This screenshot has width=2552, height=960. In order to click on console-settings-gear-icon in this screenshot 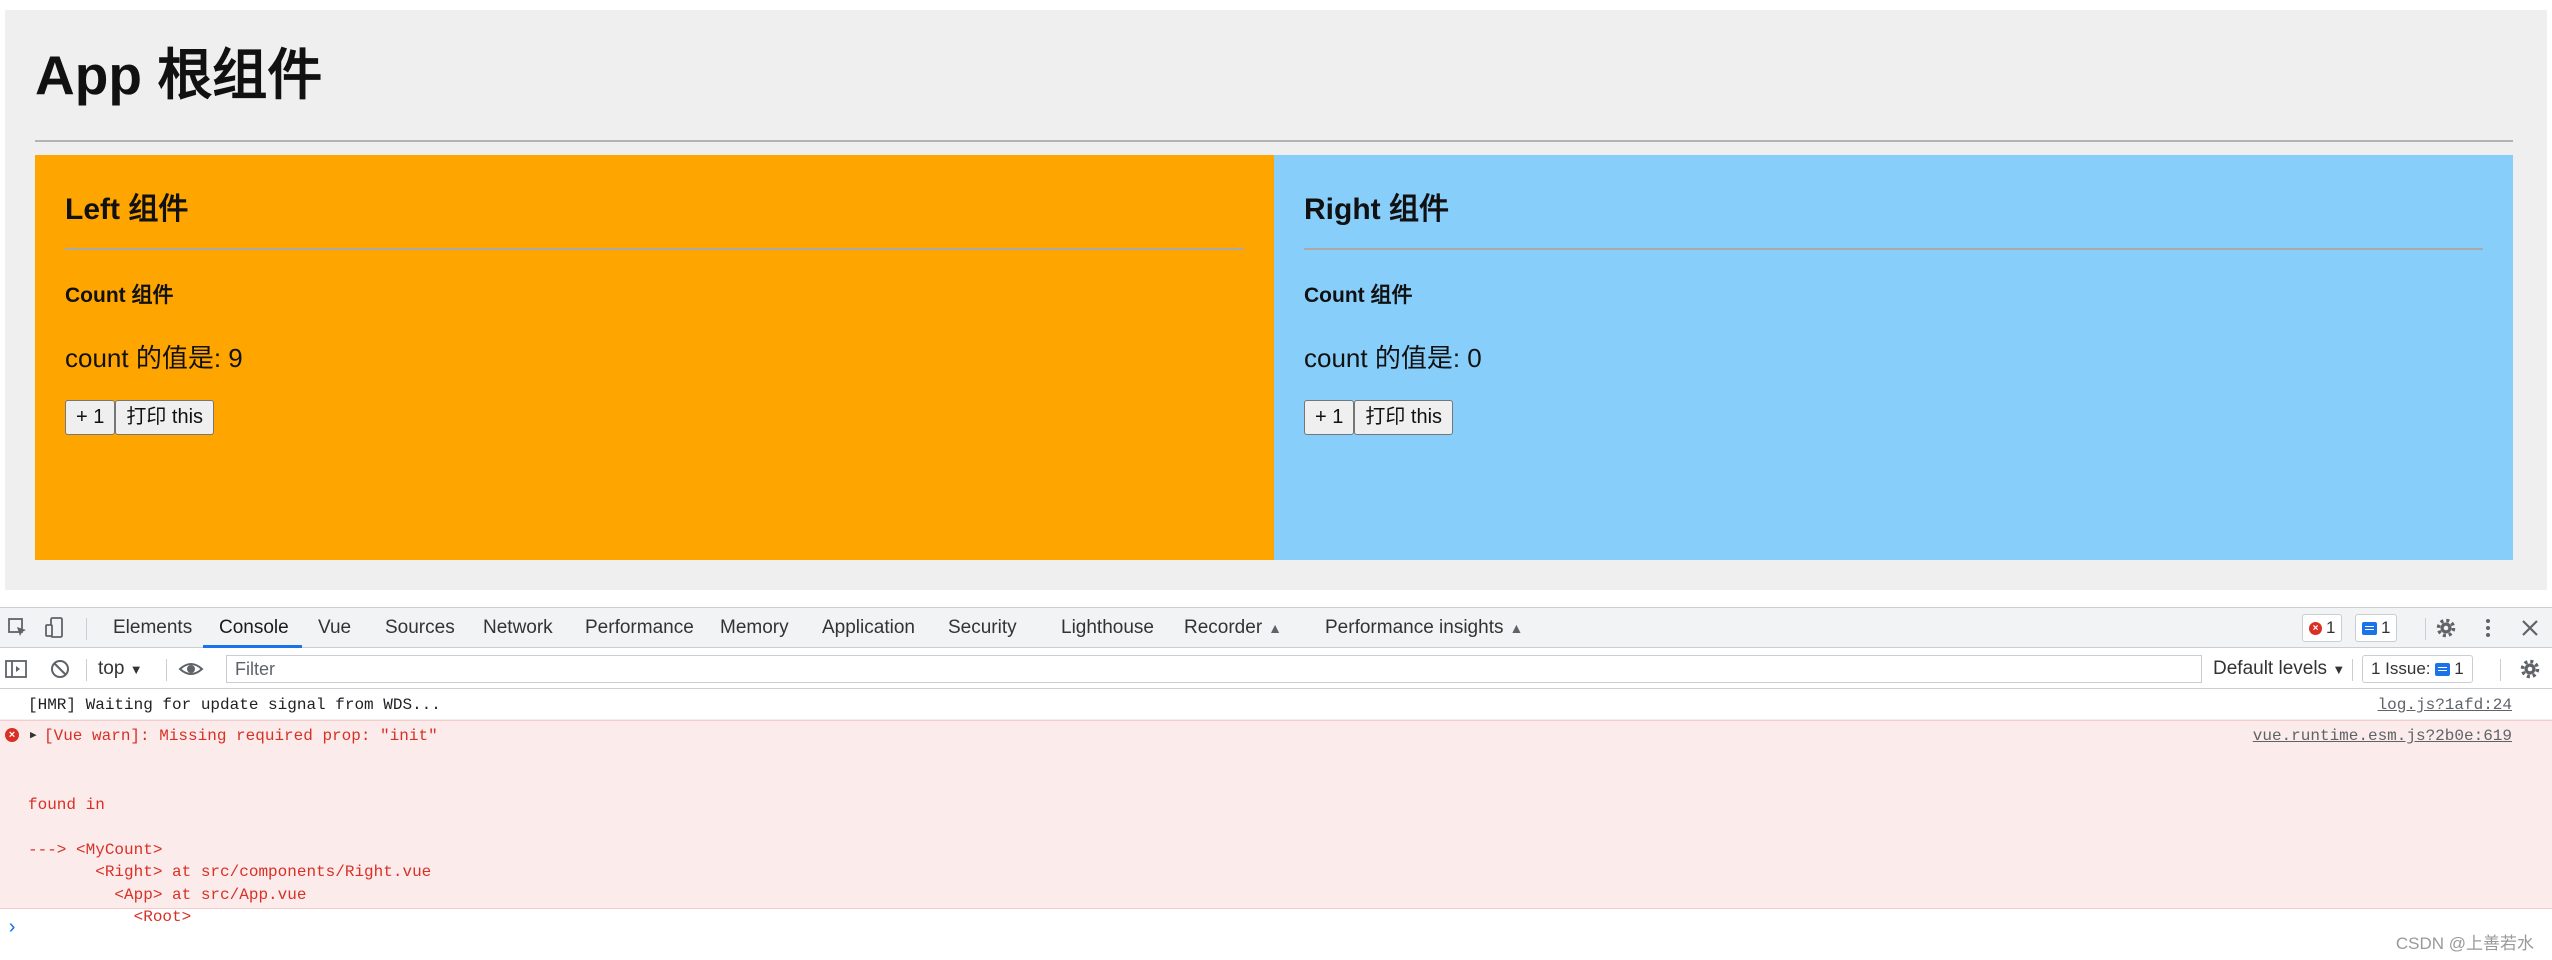, I will do `click(2530, 669)`.